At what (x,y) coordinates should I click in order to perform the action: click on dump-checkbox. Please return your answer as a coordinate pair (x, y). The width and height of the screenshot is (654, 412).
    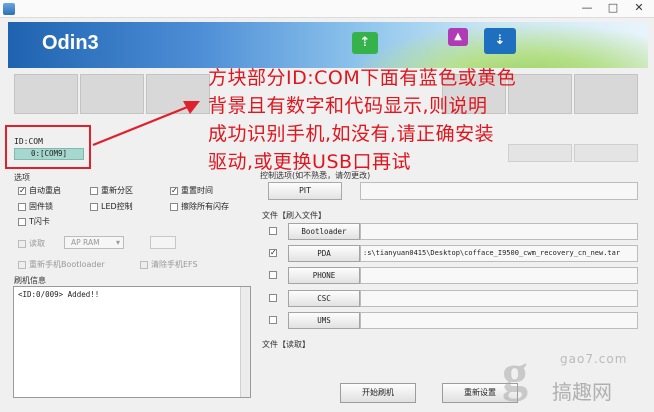
    Looking at the image, I should click on (22, 243).